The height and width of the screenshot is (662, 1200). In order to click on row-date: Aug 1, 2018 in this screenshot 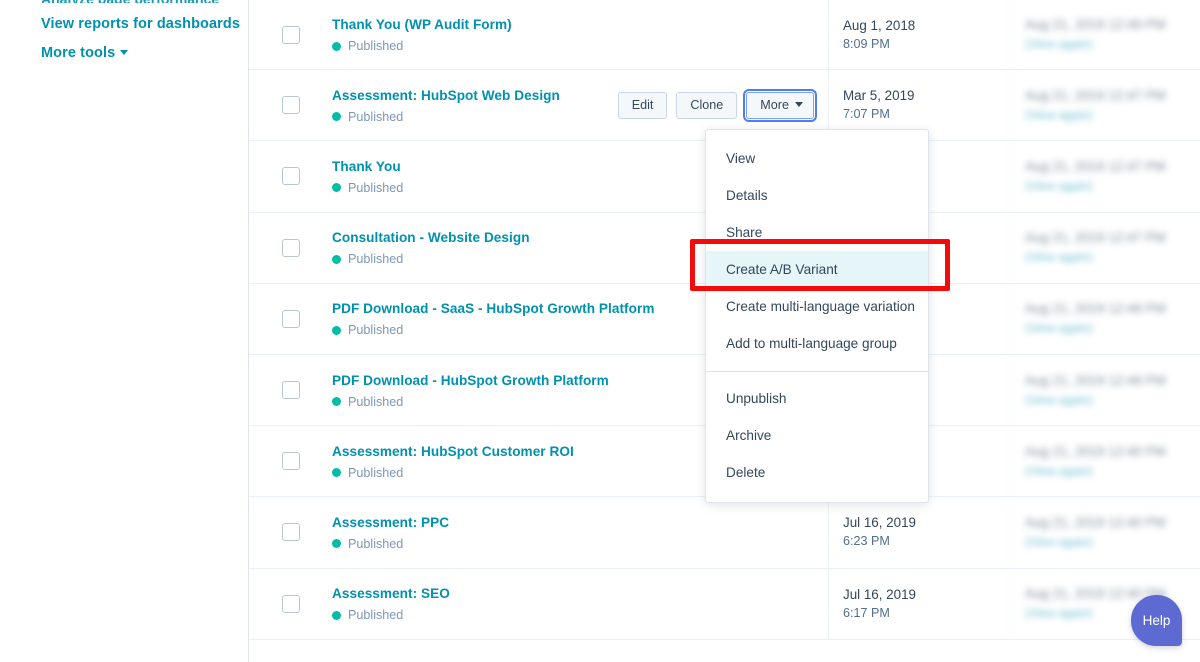, I will do `click(879, 25)`.